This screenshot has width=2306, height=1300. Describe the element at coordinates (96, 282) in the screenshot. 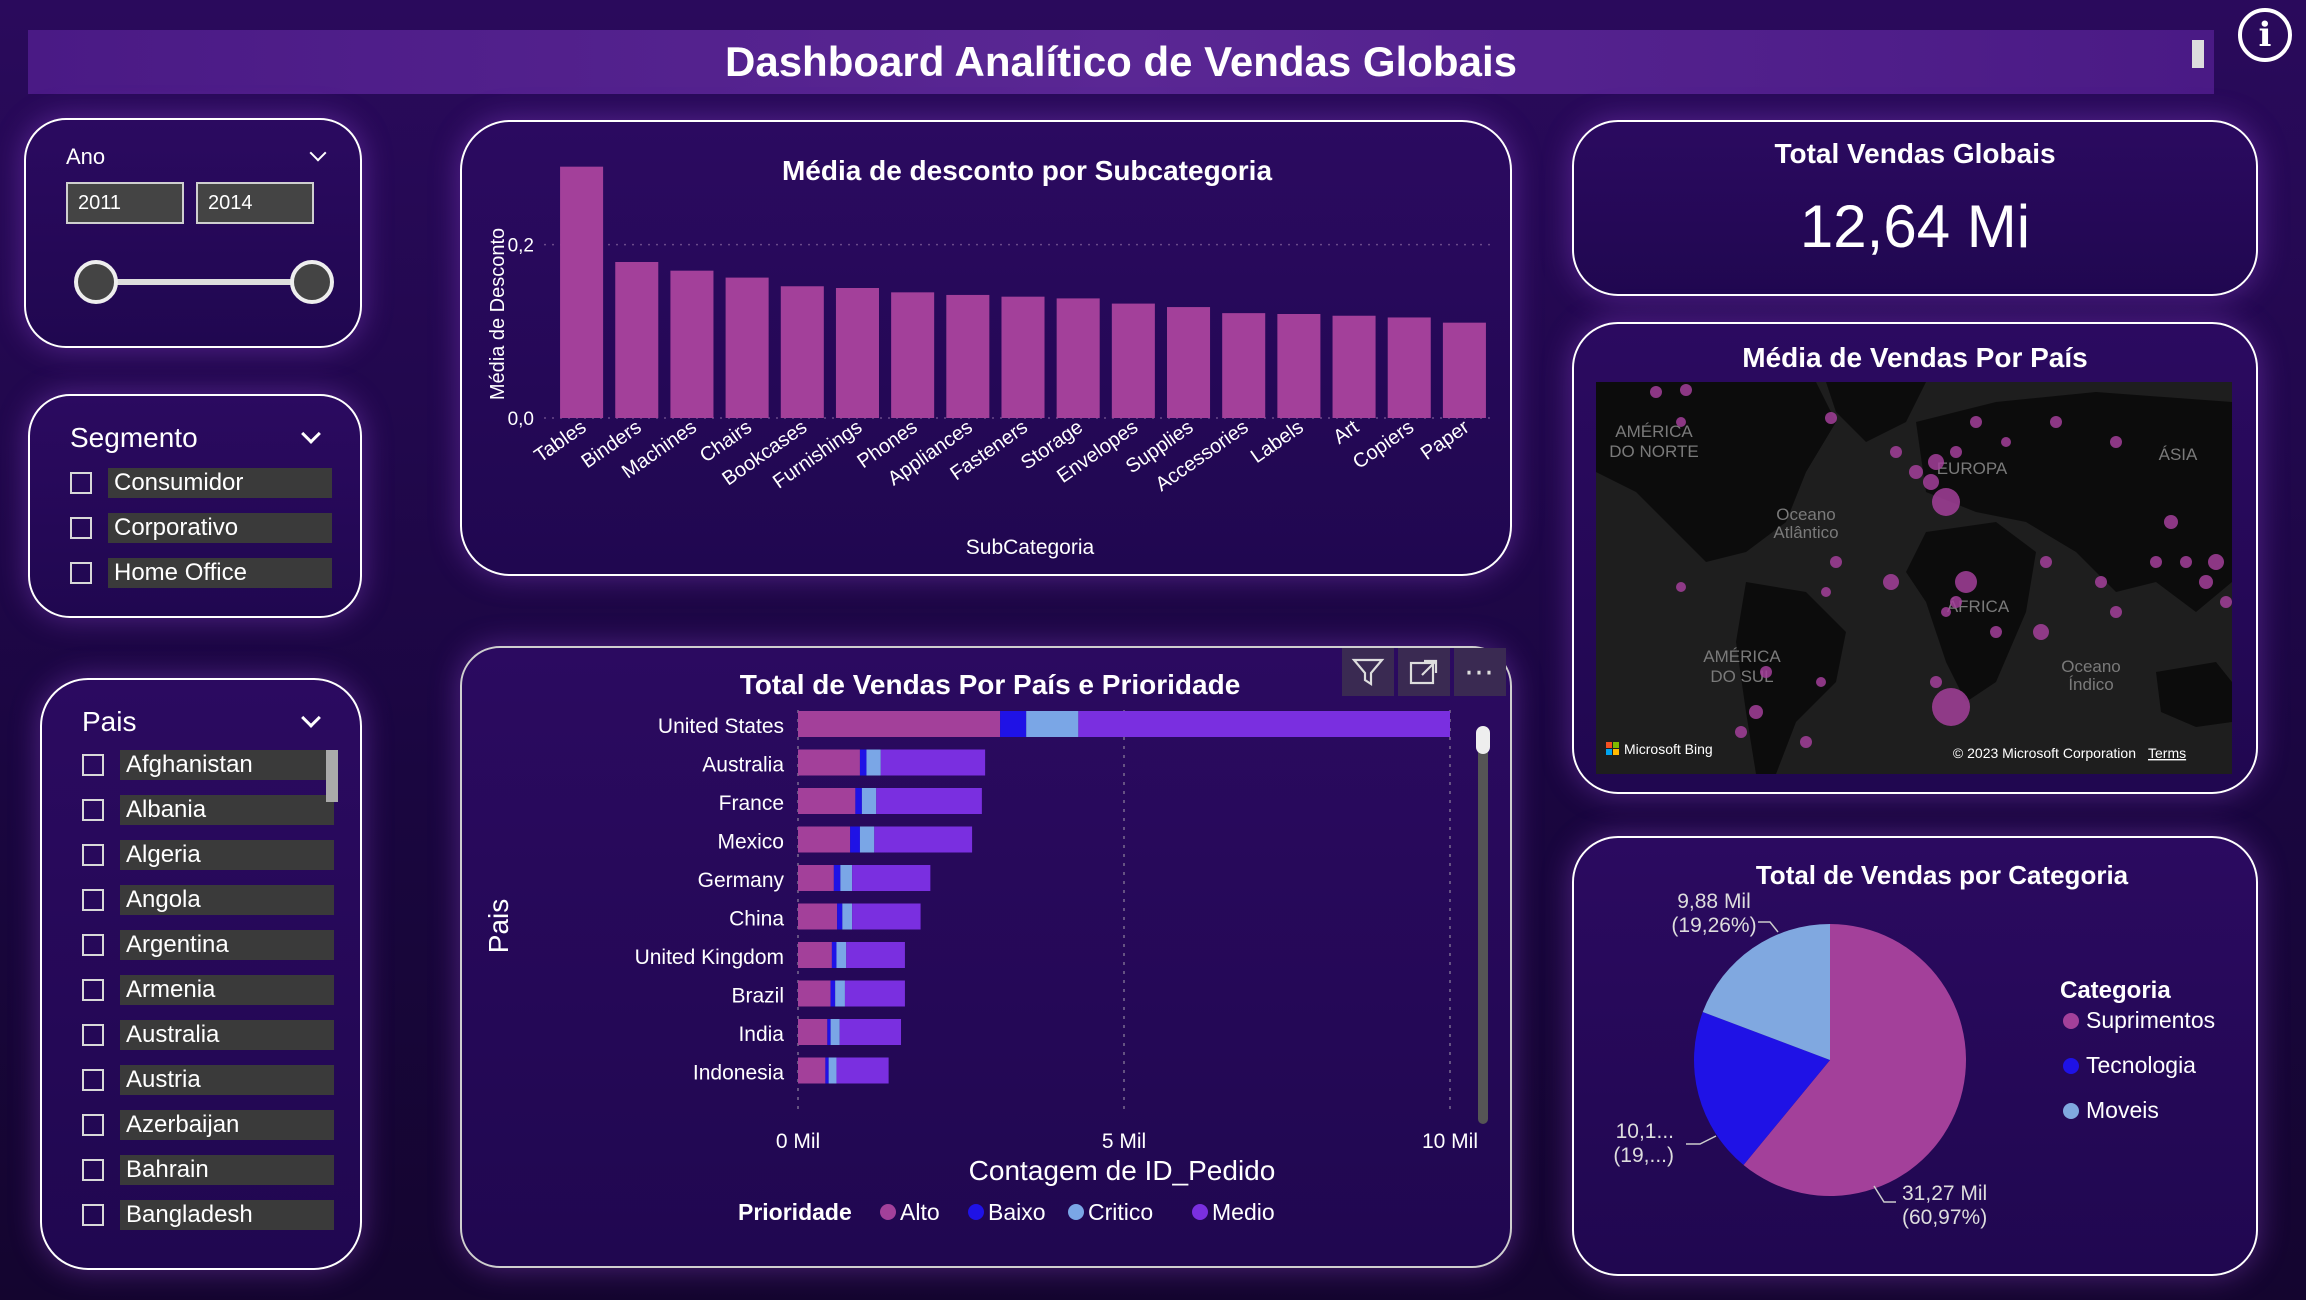

I see `slider-handle-start` at that location.